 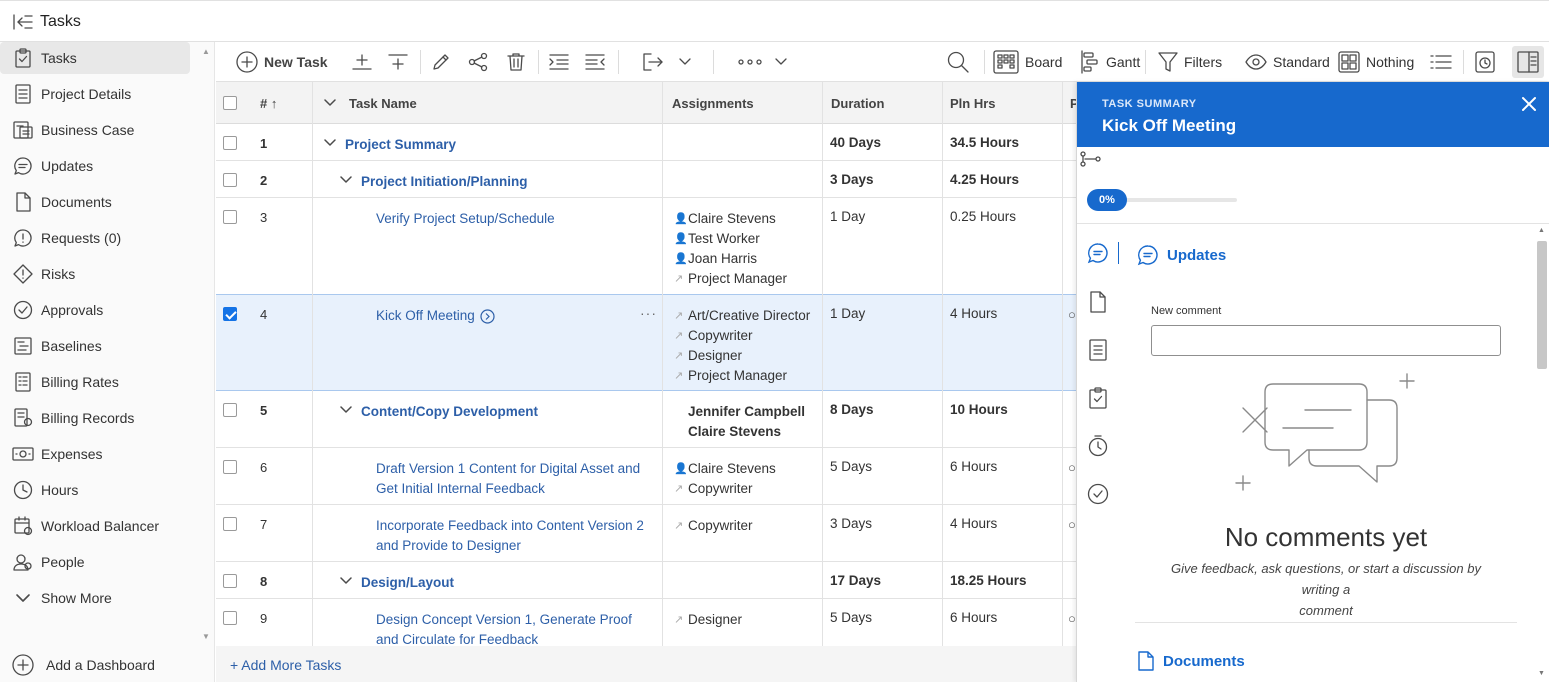 What do you see at coordinates (330, 103) in the screenshot?
I see `collapse-all-chevron-icon` at bounding box center [330, 103].